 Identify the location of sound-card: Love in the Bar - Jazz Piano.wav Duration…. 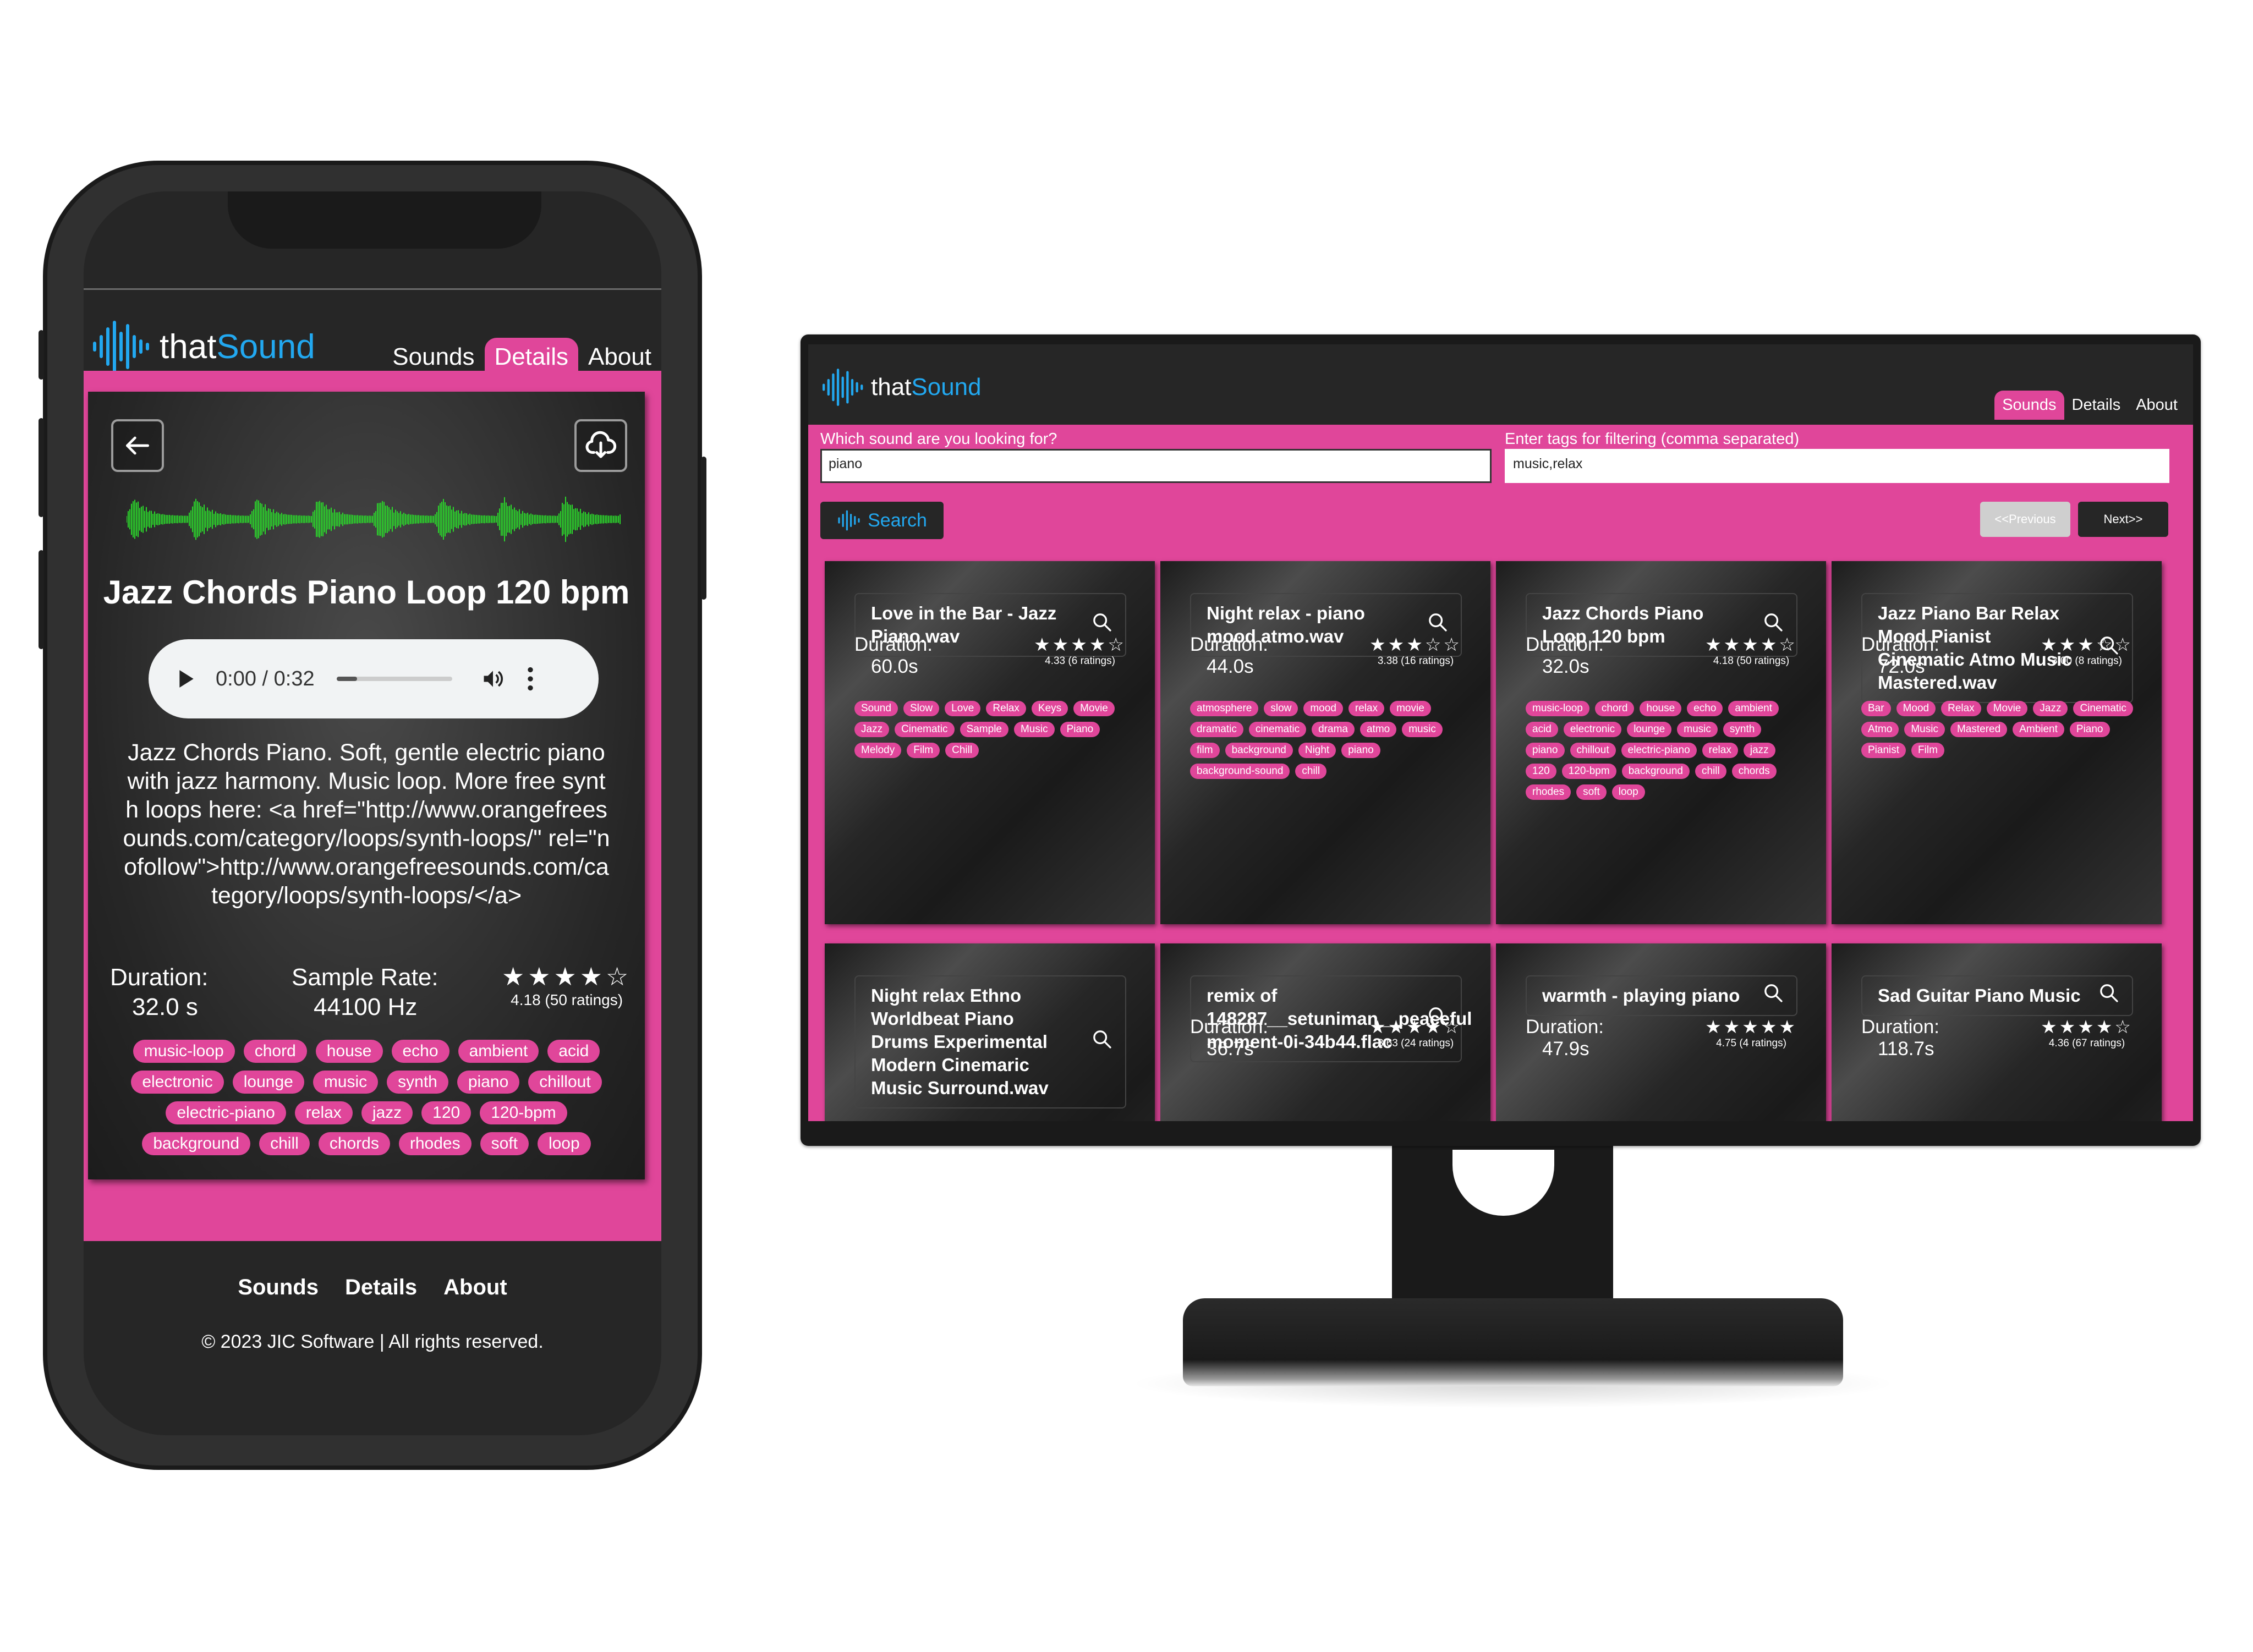
(990, 742).